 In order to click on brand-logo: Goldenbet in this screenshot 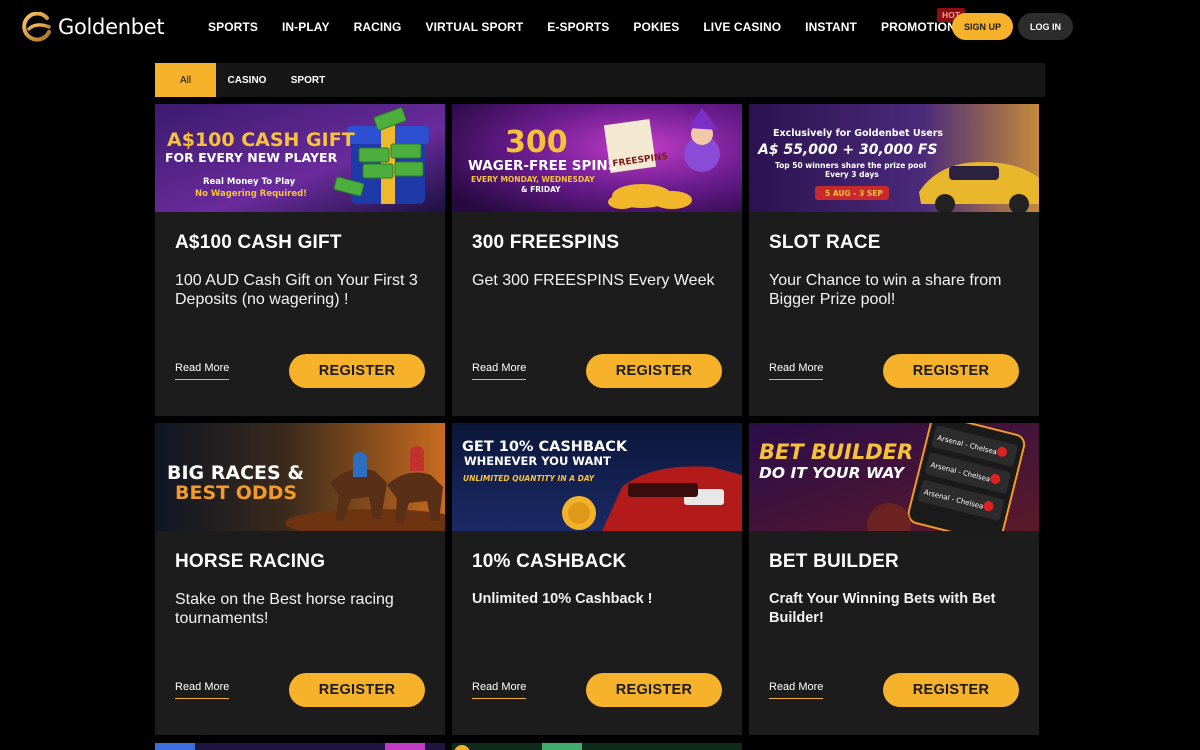, I will do `click(92, 27)`.